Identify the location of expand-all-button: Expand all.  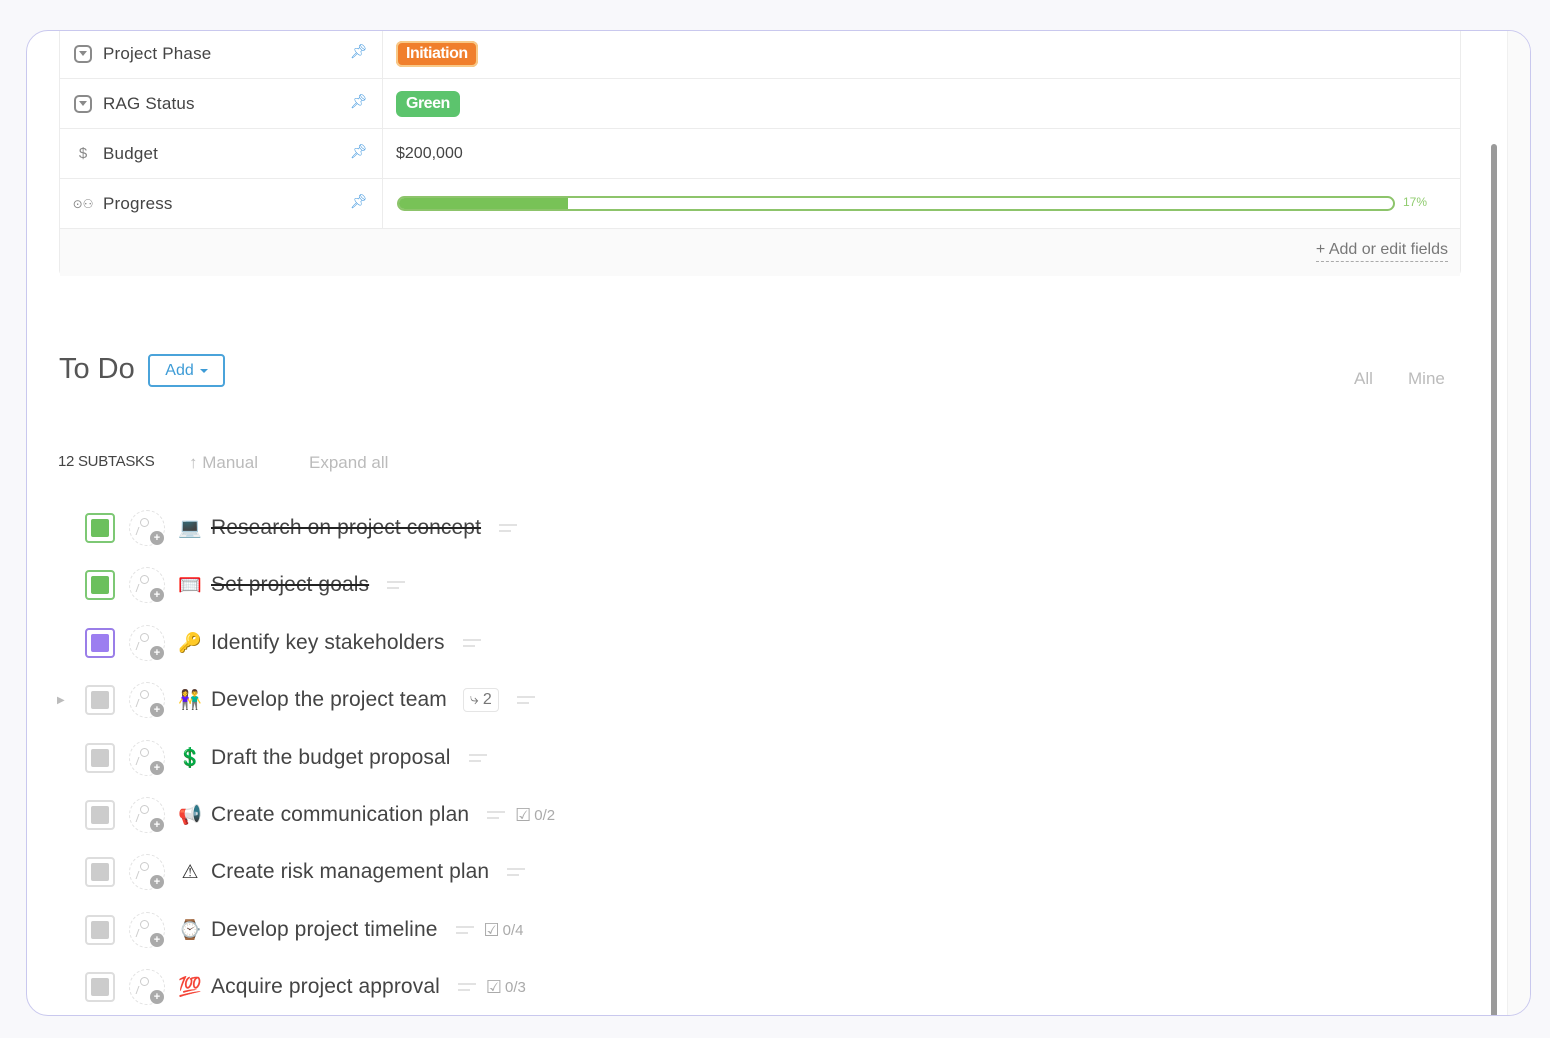
(348, 463).